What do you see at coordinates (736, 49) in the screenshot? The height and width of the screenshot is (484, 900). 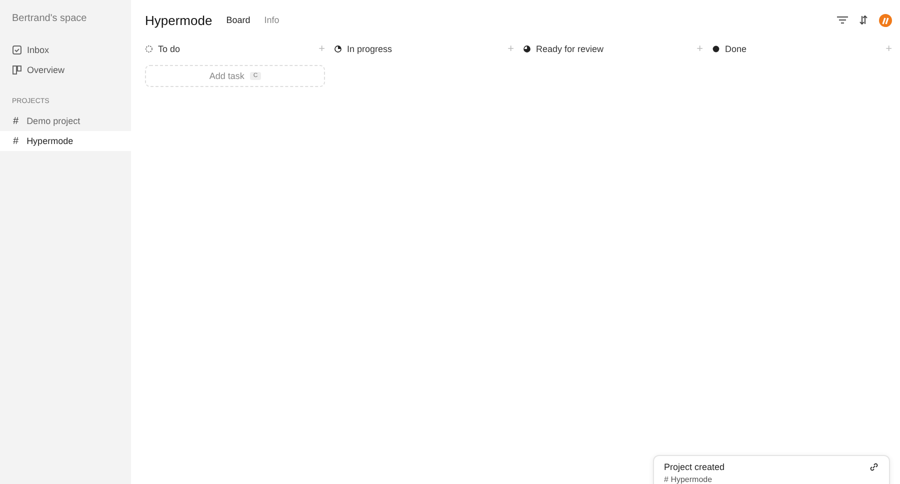 I see `column-title: Done` at bounding box center [736, 49].